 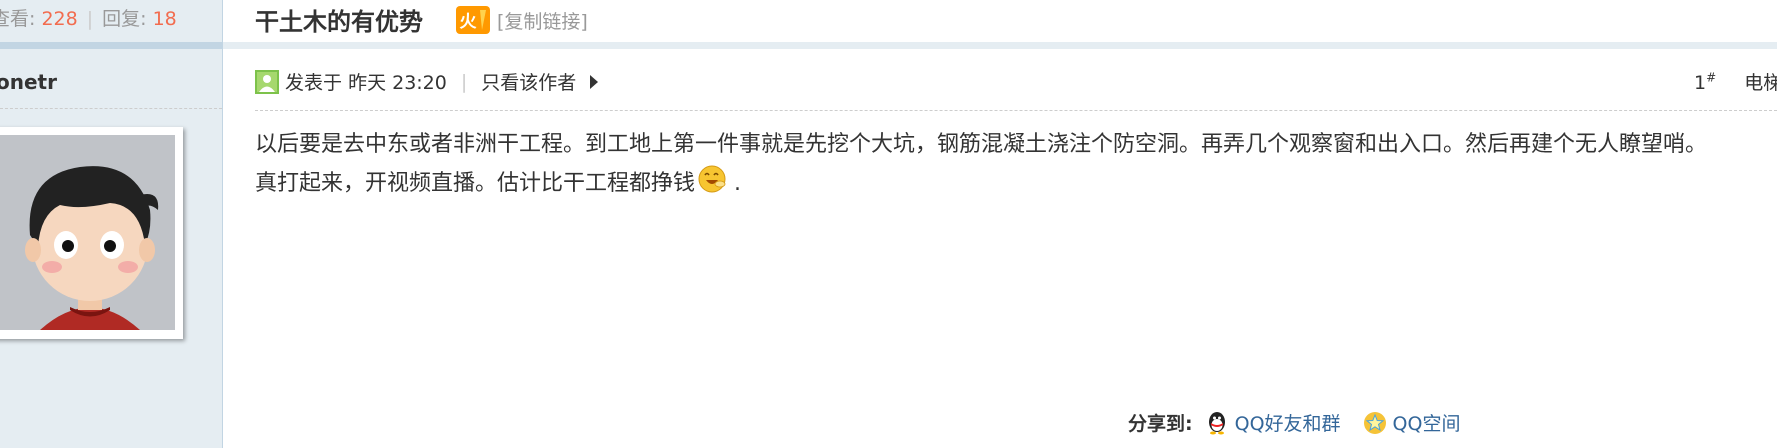 What do you see at coordinates (1374, 422) in the screenshot?
I see `qq-zone-star-icon` at bounding box center [1374, 422].